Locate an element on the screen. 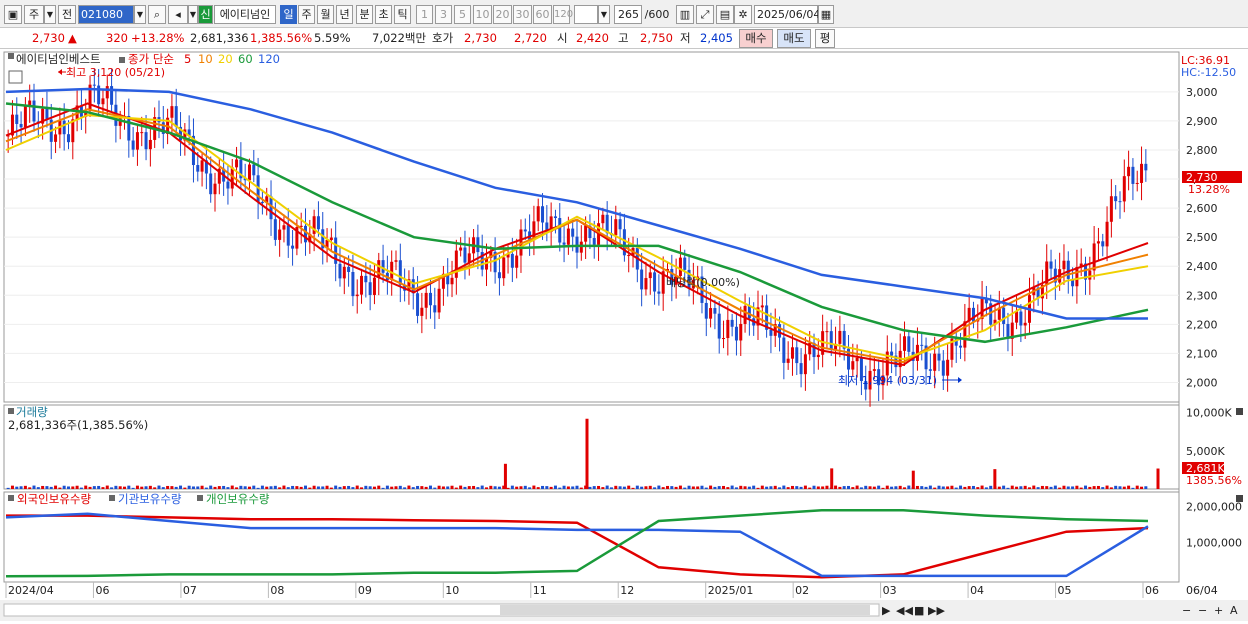 This screenshot has height=624, width=1248. save-icon: ▤ is located at coordinates (725, 14).